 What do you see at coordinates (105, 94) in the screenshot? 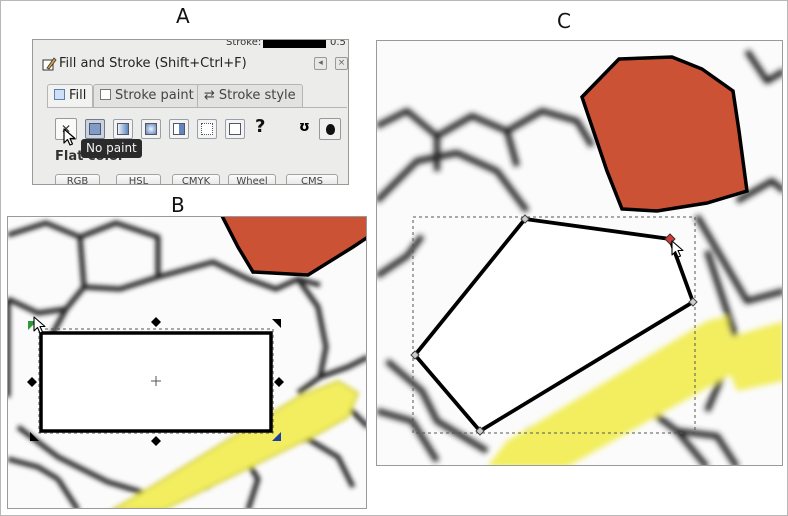
I see `stroke-paint-tab-icon` at bounding box center [105, 94].